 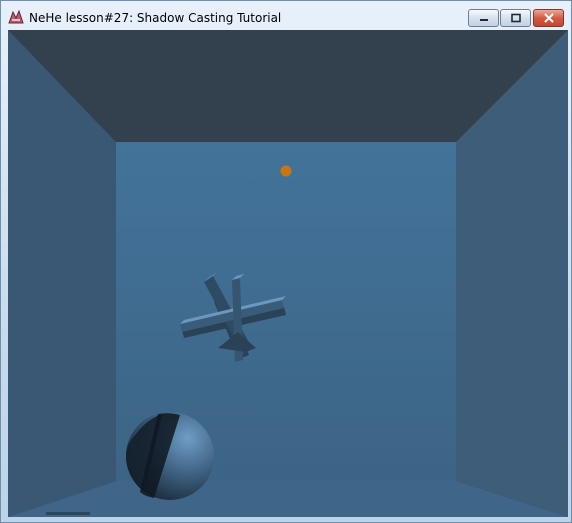 What do you see at coordinates (16, 17) in the screenshot?
I see `nehe-app-icon` at bounding box center [16, 17].